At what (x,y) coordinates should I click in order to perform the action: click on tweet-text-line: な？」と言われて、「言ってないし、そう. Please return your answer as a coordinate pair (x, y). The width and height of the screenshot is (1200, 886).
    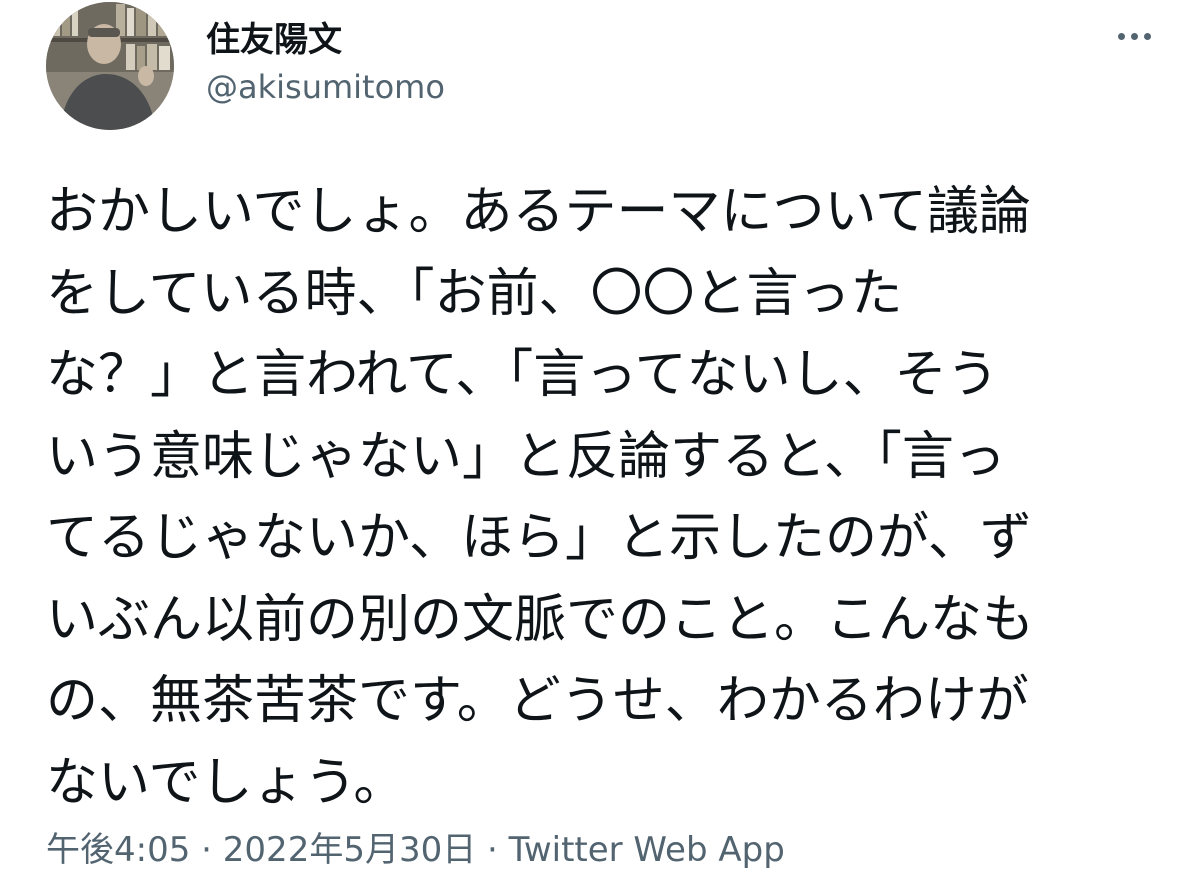
    Looking at the image, I should click on (522, 375).